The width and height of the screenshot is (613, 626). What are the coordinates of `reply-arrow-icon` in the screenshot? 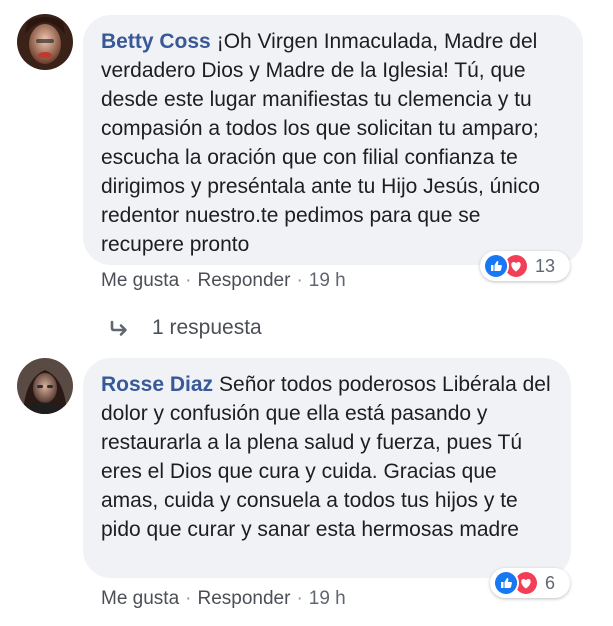 It's located at (121, 328).